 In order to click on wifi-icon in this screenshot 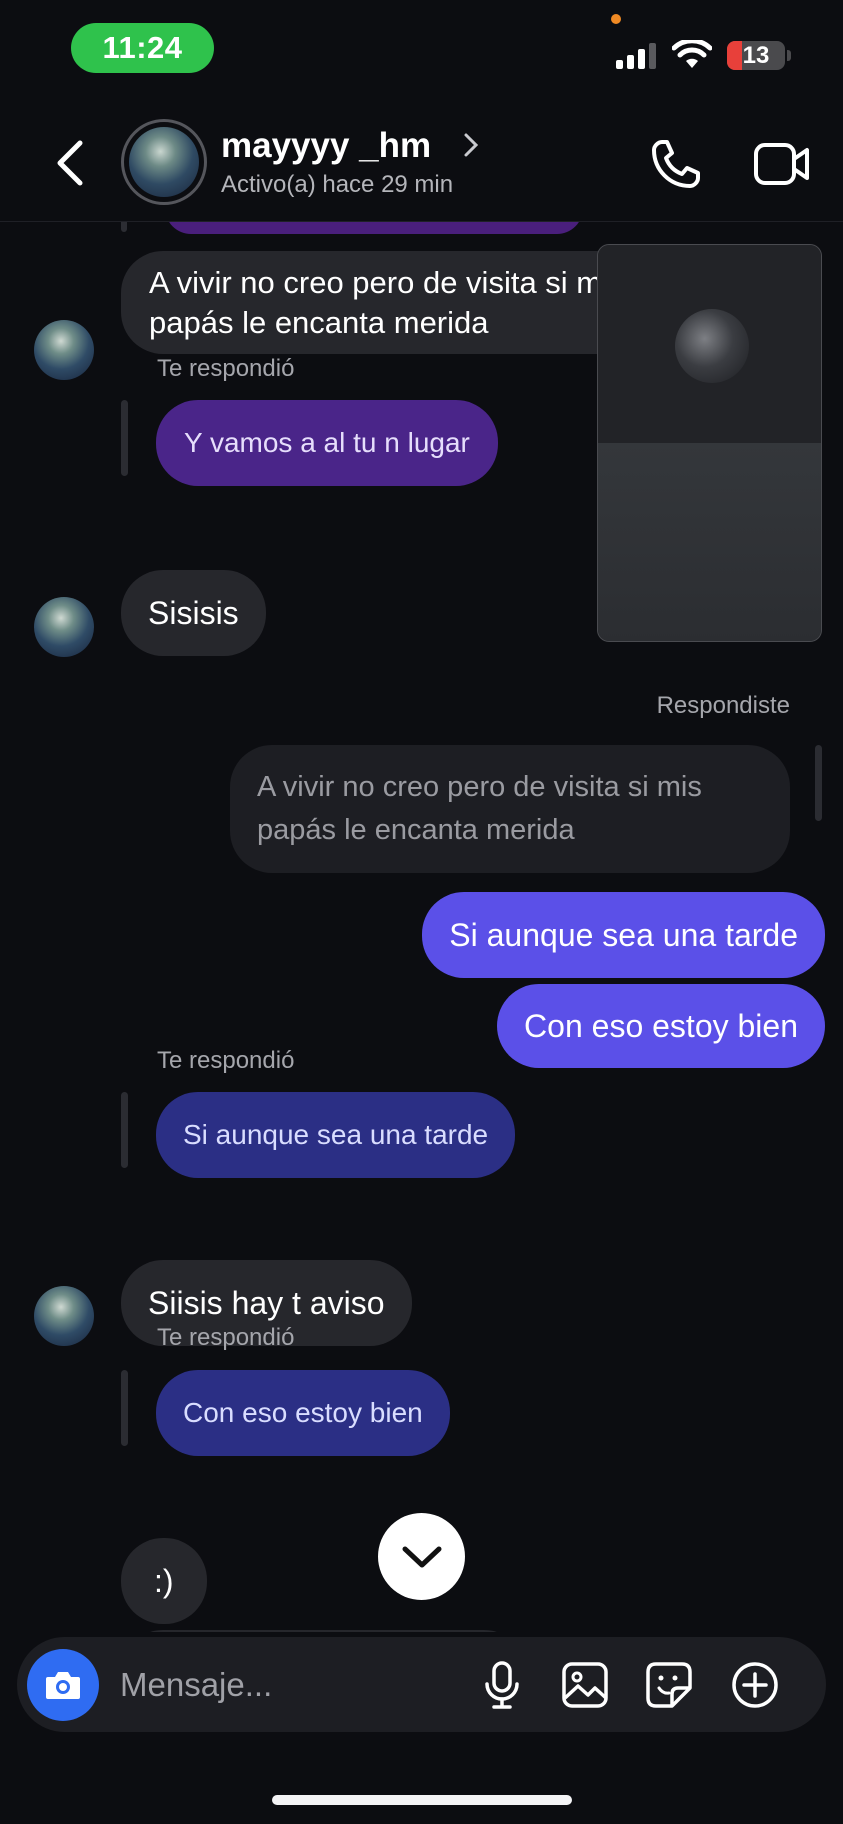, I will do `click(692, 54)`.